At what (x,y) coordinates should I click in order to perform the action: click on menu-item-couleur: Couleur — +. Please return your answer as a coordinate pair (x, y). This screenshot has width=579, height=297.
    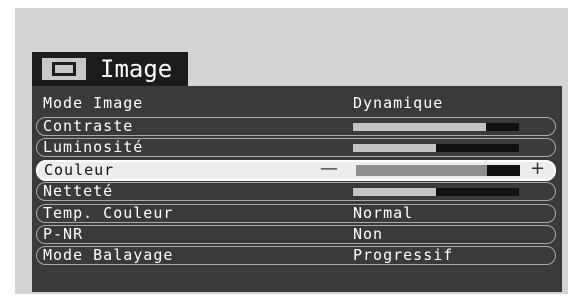
    Looking at the image, I should click on (296, 170).